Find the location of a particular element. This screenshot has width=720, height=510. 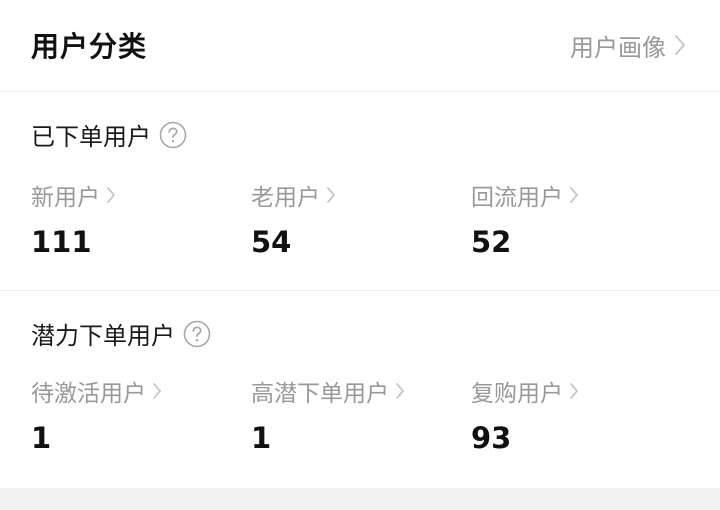

stat-label: 待激活用户 is located at coordinates (88, 394).